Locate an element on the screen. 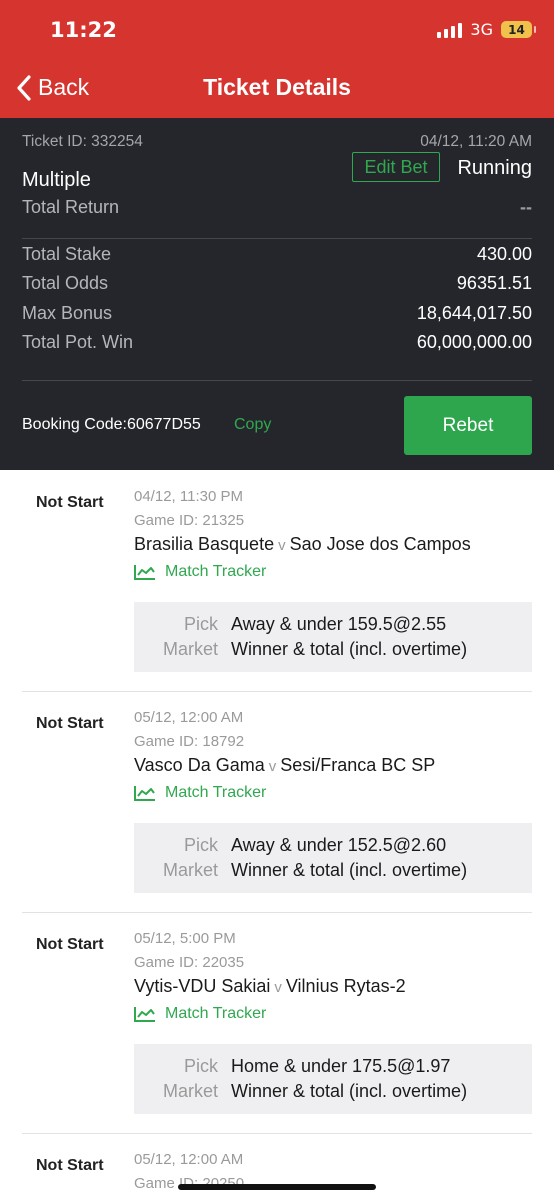 The height and width of the screenshot is (1200, 554). total-pot-win-value: 60,000,000.00 is located at coordinates (474, 342).